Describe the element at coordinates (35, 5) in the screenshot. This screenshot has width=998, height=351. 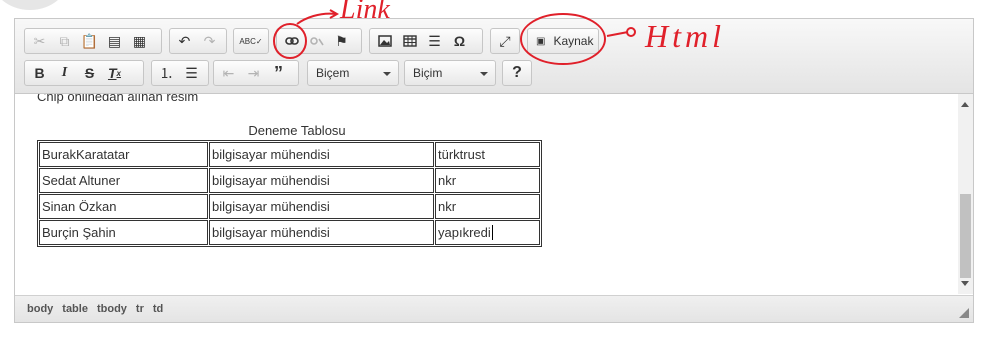
I see `corner-decoration` at that location.